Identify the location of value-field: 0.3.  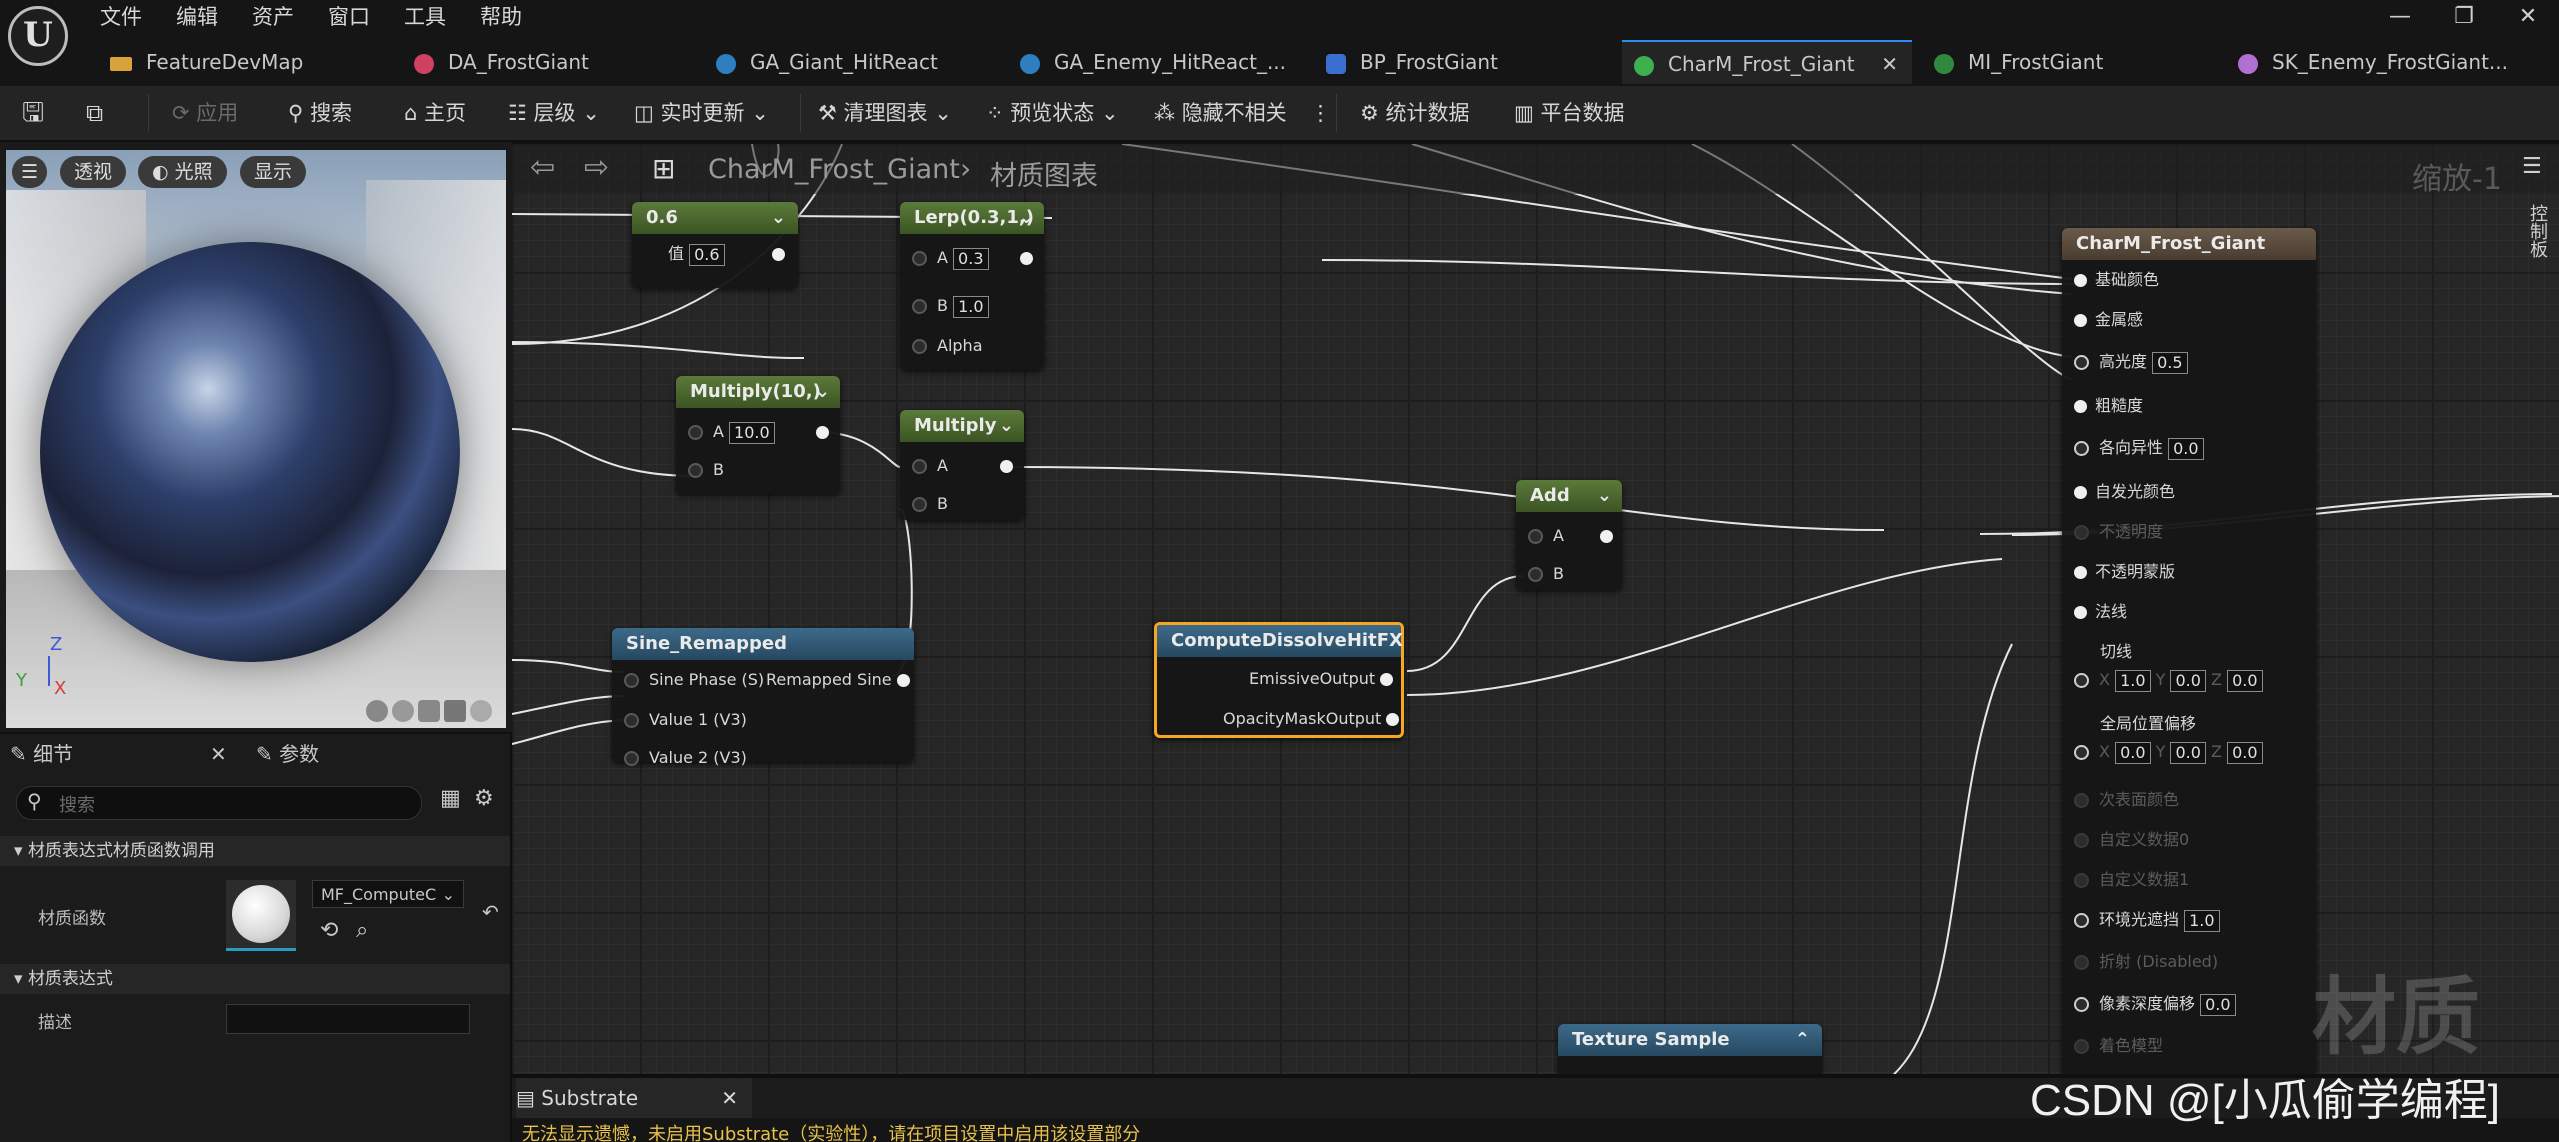
(971, 258).